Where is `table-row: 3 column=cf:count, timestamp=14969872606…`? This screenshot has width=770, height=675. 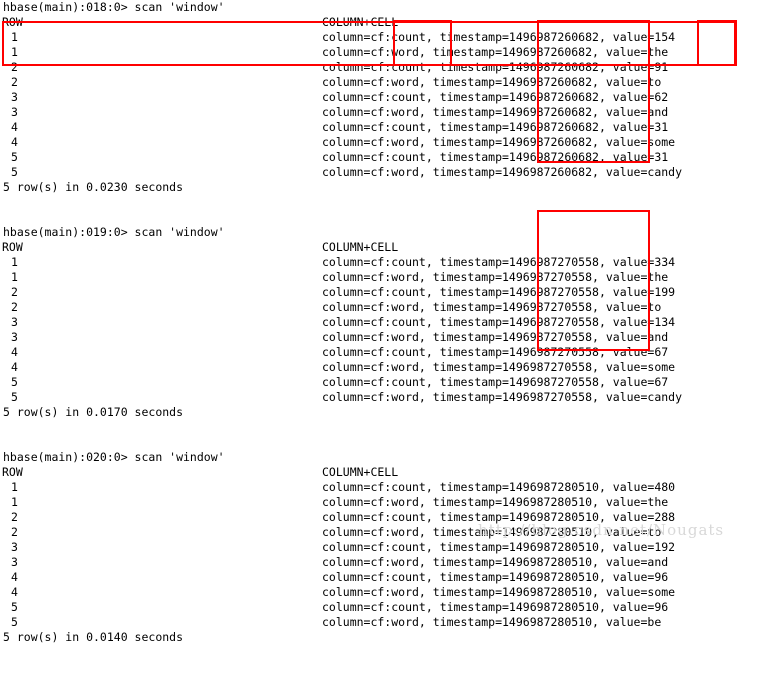 table-row: 3 column=cf:count, timestamp=14969872606… is located at coordinates (385, 97).